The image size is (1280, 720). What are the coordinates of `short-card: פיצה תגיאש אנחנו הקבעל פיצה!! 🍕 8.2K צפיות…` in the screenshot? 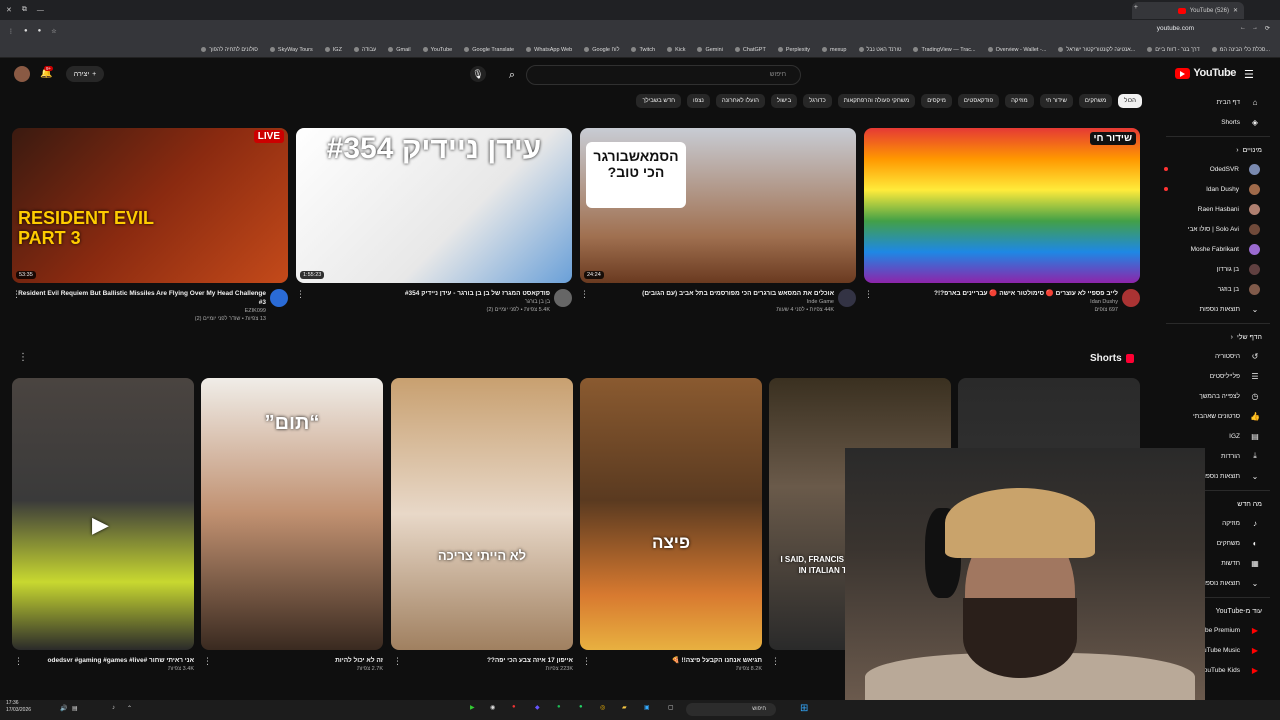 It's located at (671, 525).